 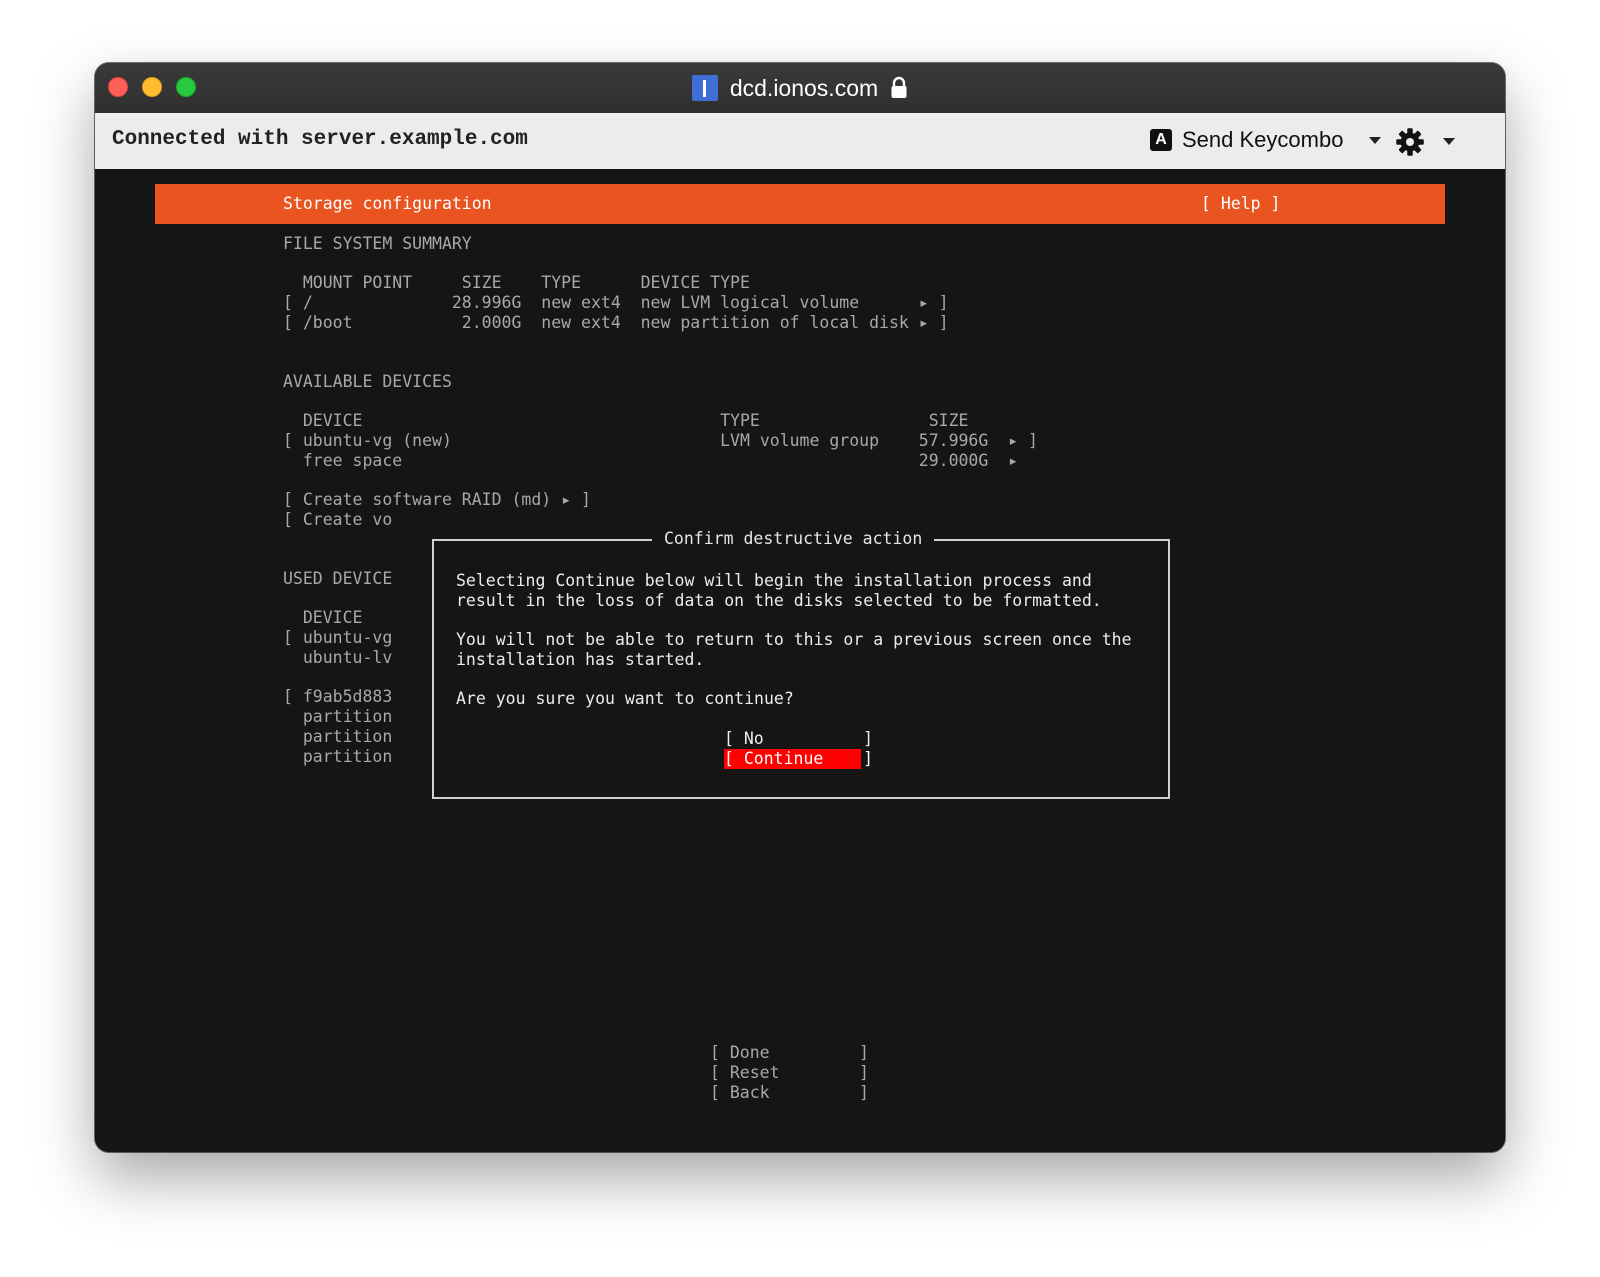 What do you see at coordinates (650, 461) in the screenshot?
I see `device-row-free-space: free space 29.000G ▸` at bounding box center [650, 461].